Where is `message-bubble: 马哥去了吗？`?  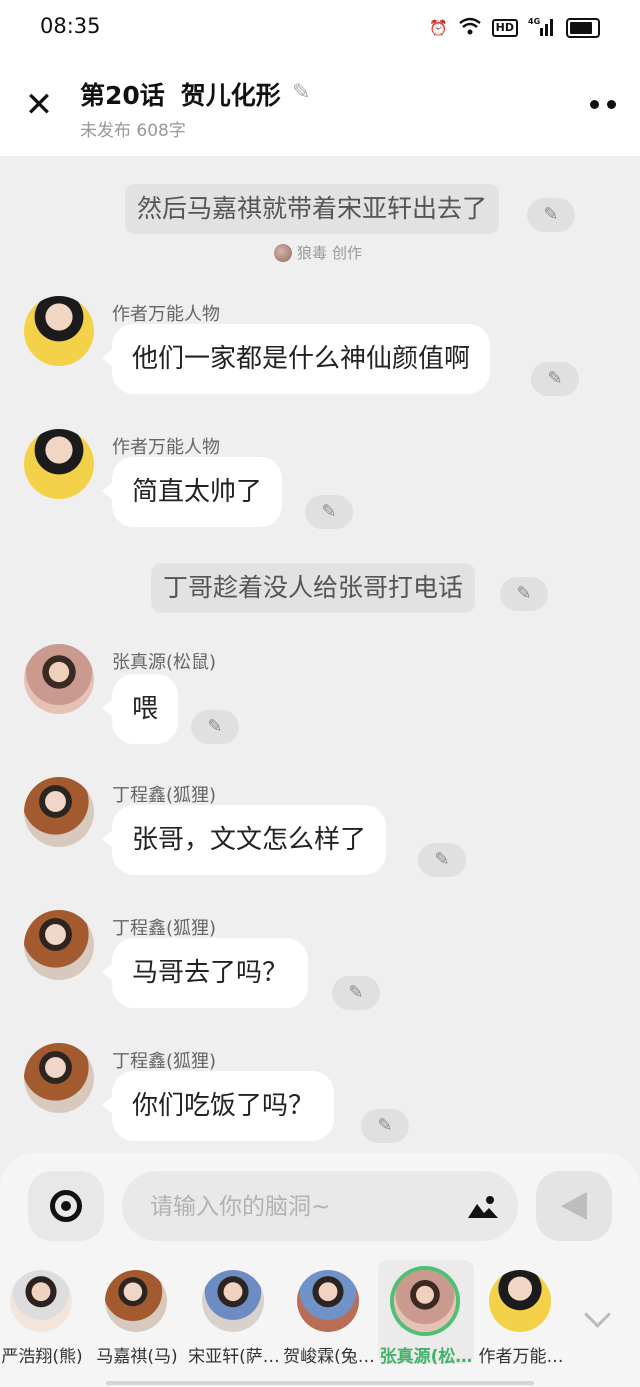
message-bubble: 马哥去了吗？ is located at coordinates (205, 973).